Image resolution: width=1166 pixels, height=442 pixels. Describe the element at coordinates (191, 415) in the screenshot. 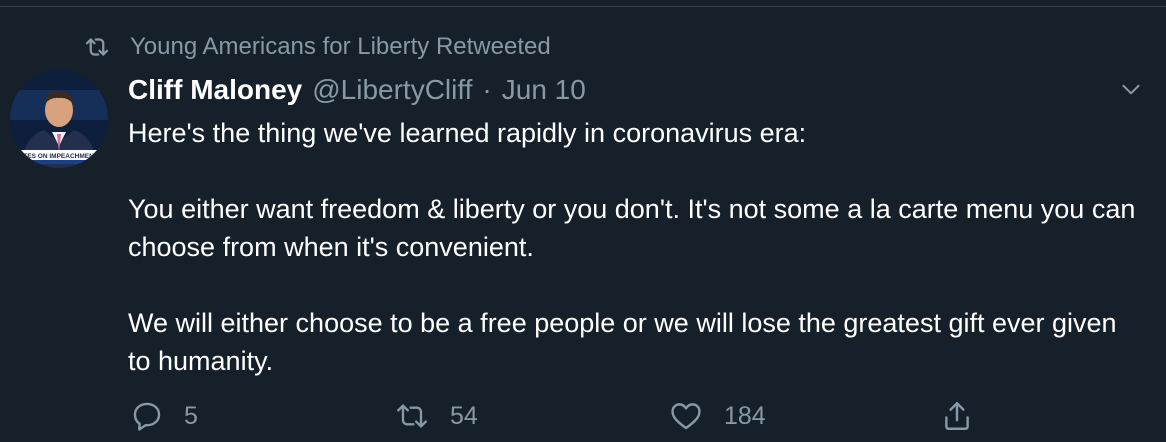

I see `reply-count: 5` at that location.